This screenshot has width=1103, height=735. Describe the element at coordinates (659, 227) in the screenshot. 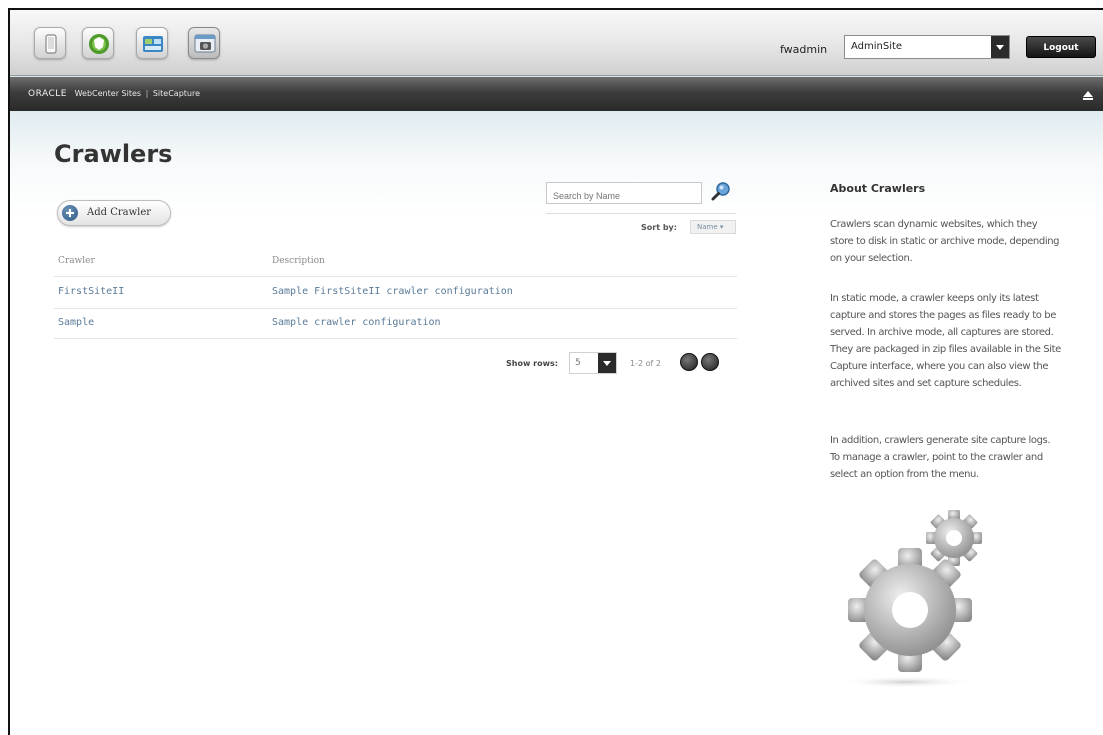

I see `sort-label: Sort by:` at that location.